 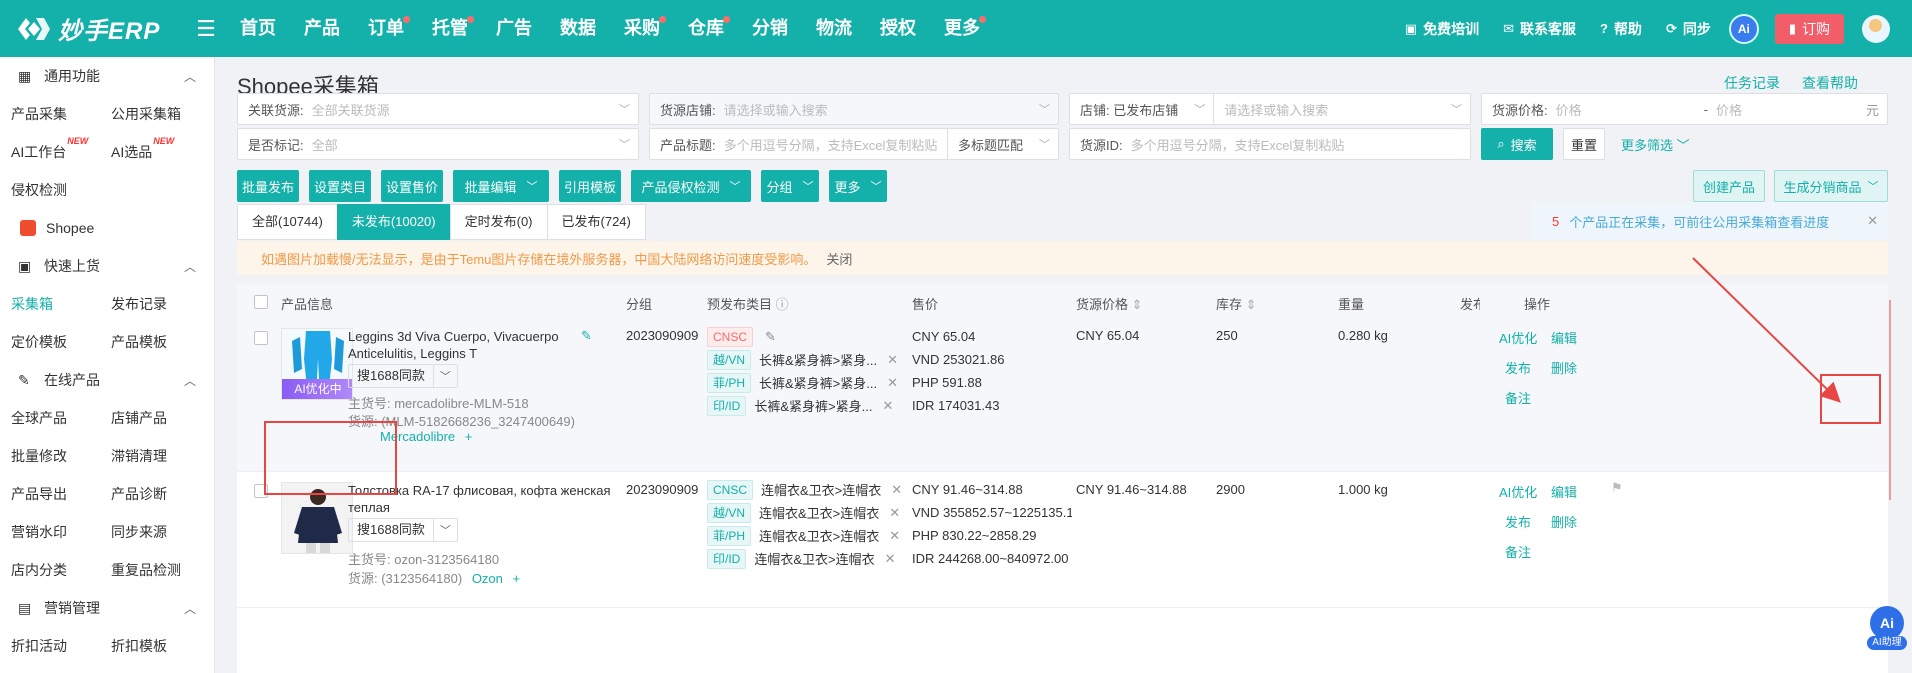 What do you see at coordinates (1887, 623) in the screenshot?
I see `ai-helper-icon: Ai` at bounding box center [1887, 623].